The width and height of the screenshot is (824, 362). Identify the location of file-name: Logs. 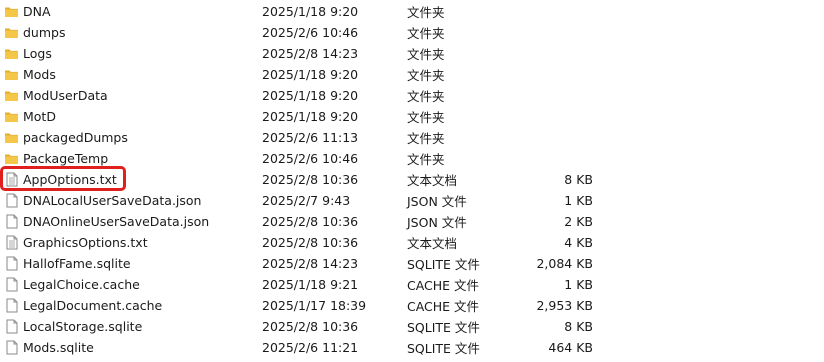
(37, 53).